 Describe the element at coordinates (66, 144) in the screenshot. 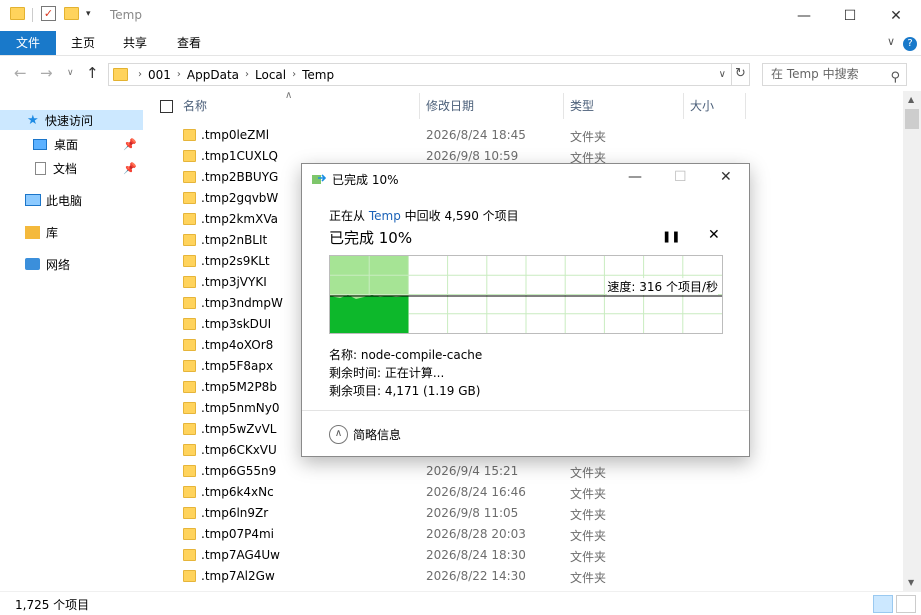

I see `sidebar-item-label: 桌面` at that location.